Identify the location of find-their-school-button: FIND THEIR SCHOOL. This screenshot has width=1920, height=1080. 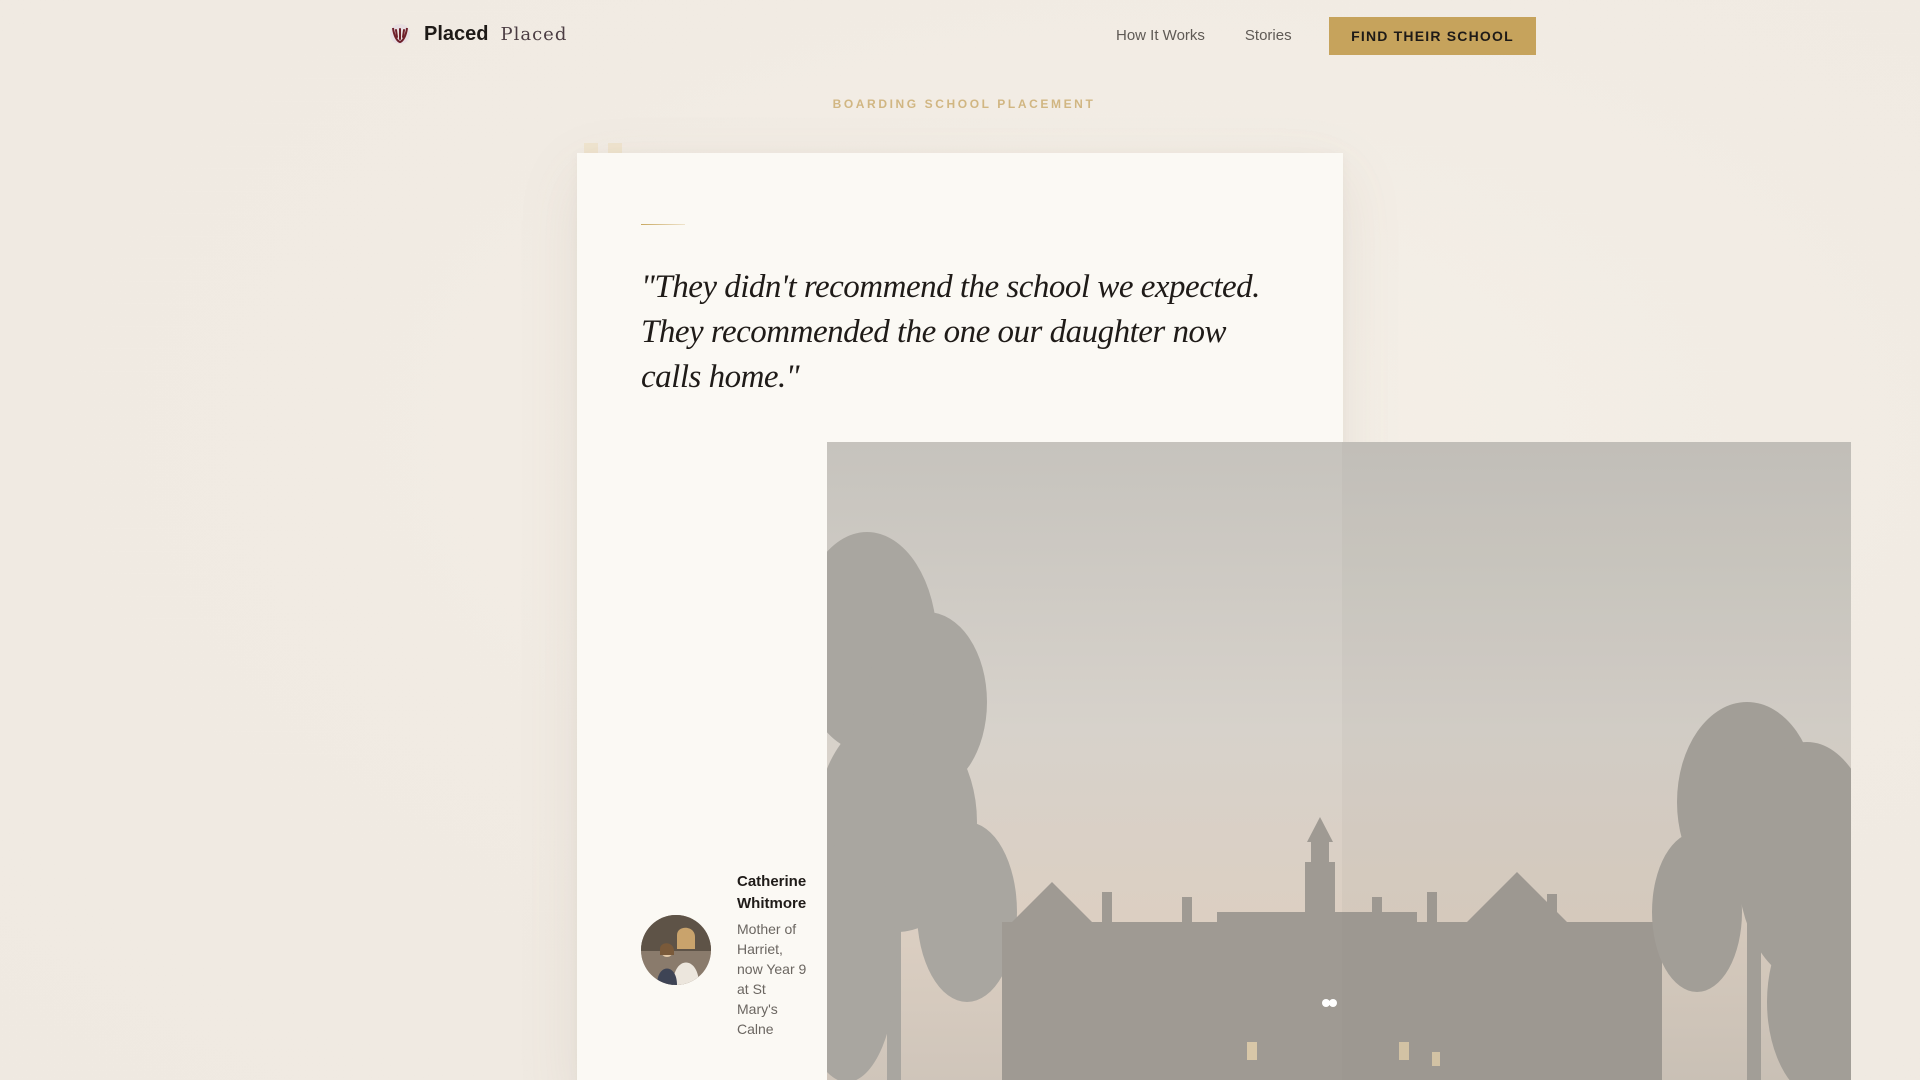
(1432, 36).